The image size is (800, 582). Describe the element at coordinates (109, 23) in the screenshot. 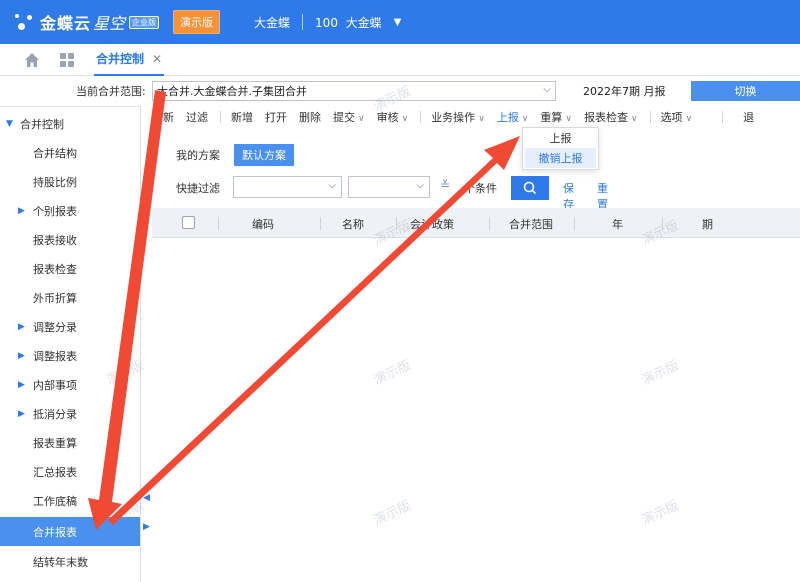

I see `brand-suffix: 星空` at that location.